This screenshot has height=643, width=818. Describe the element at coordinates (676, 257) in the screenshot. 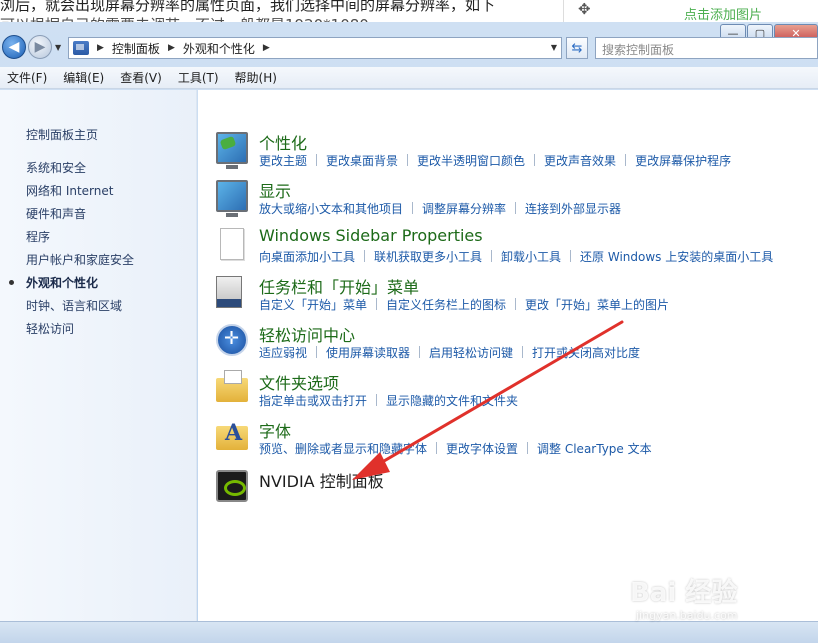

I see `link-restore-gadgets: 还原 Windows 上安装的桌面小工具` at that location.